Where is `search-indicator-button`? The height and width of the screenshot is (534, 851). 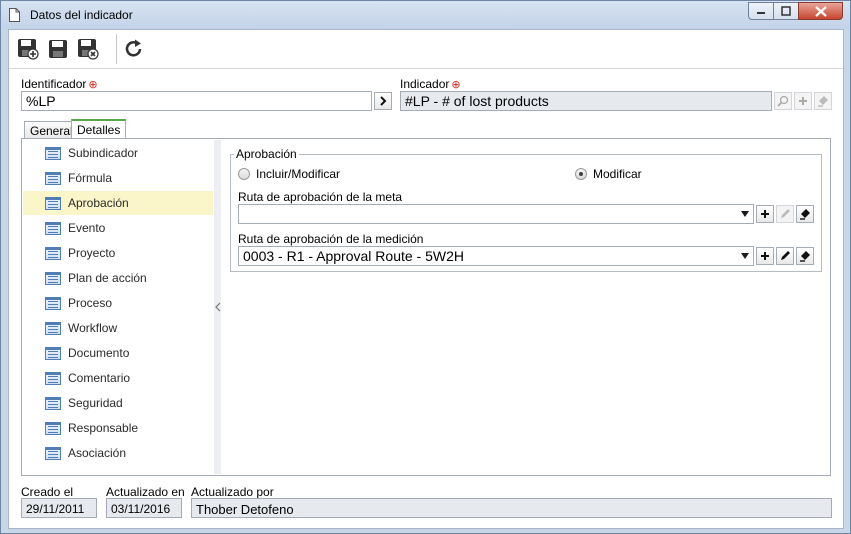
search-indicator-button is located at coordinates (783, 101).